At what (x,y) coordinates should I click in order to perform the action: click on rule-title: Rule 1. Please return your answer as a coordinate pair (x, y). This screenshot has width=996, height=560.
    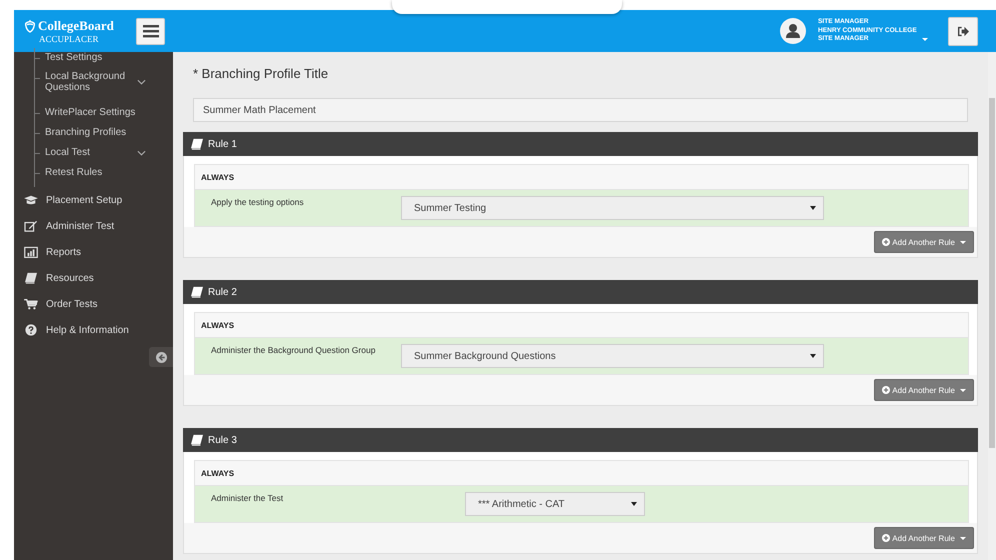
    Looking at the image, I should click on (222, 144).